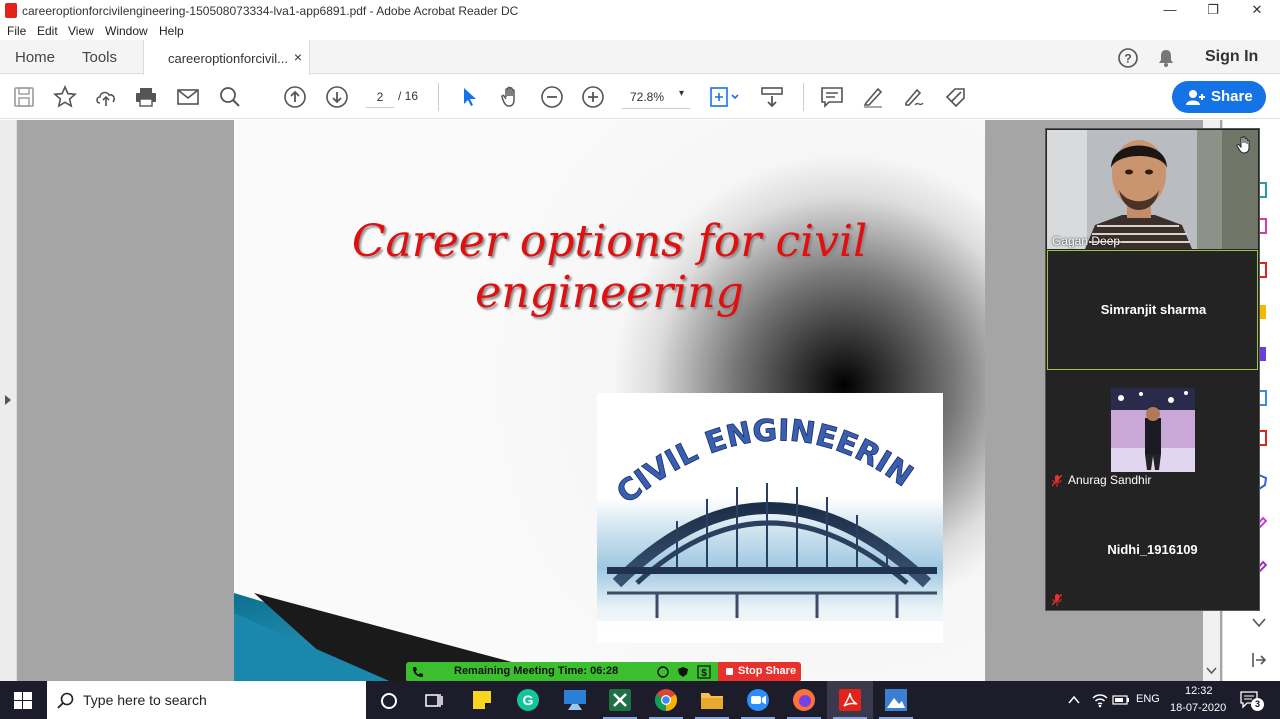 The width and height of the screenshot is (1280, 719). I want to click on participant-tile-video: Gagan Deep, so click(1152, 189).